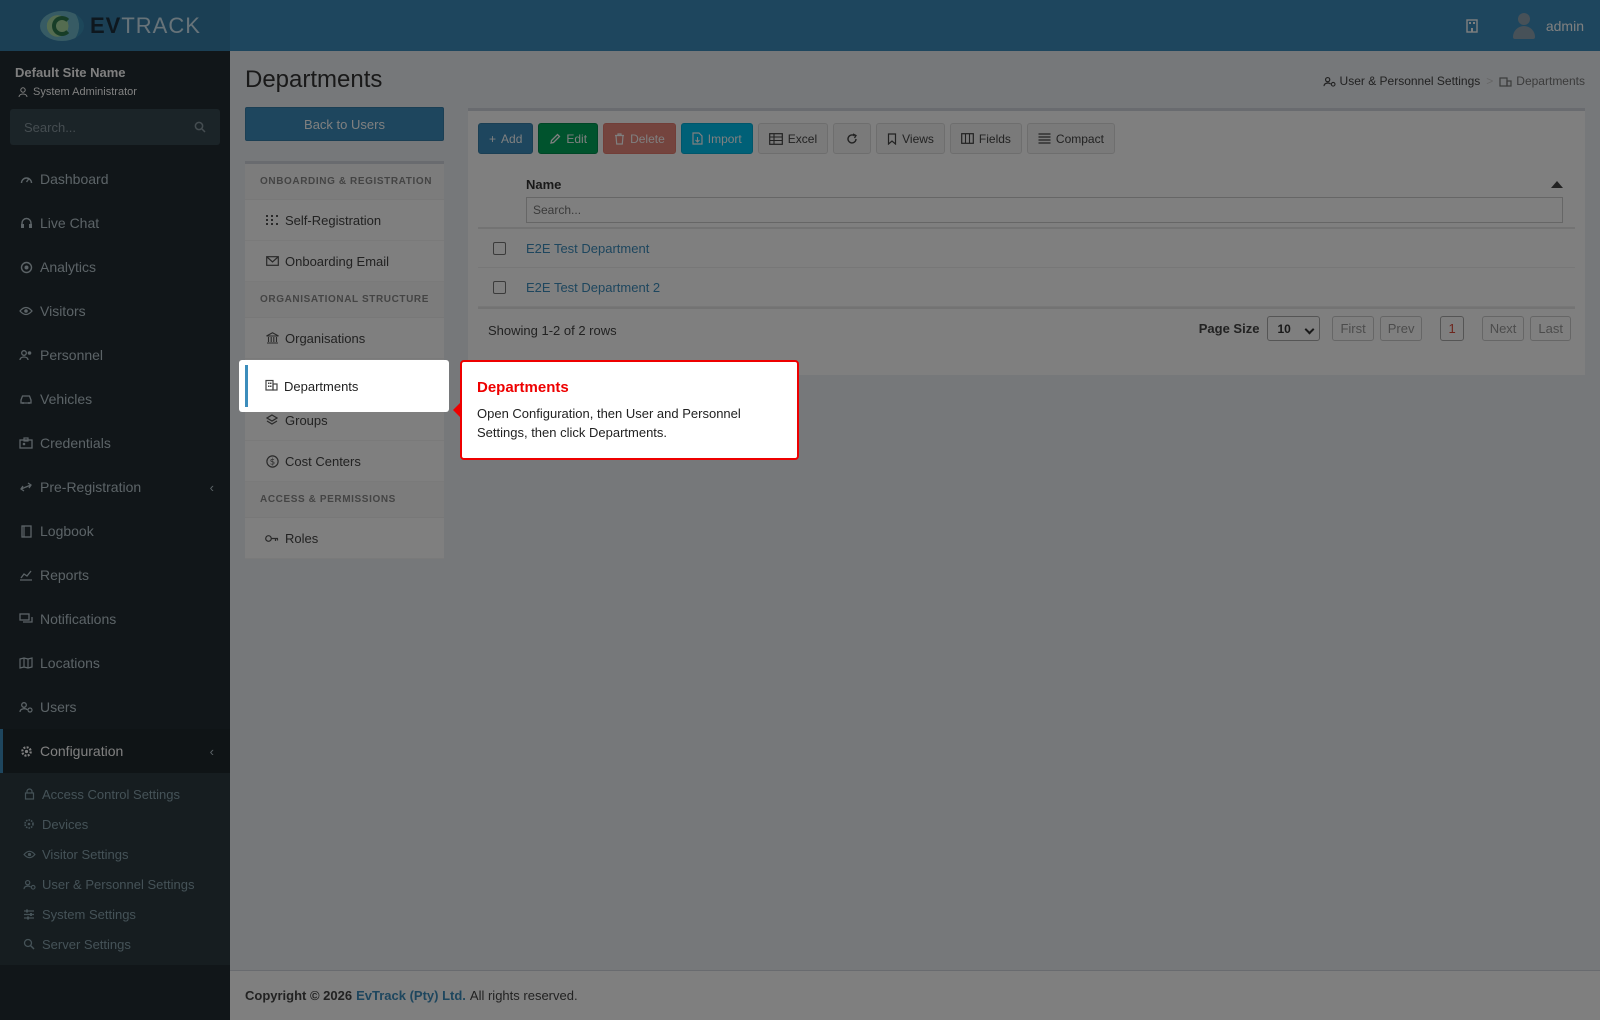  Describe the element at coordinates (523, 387) in the screenshot. I see `tour-title: Departments` at that location.